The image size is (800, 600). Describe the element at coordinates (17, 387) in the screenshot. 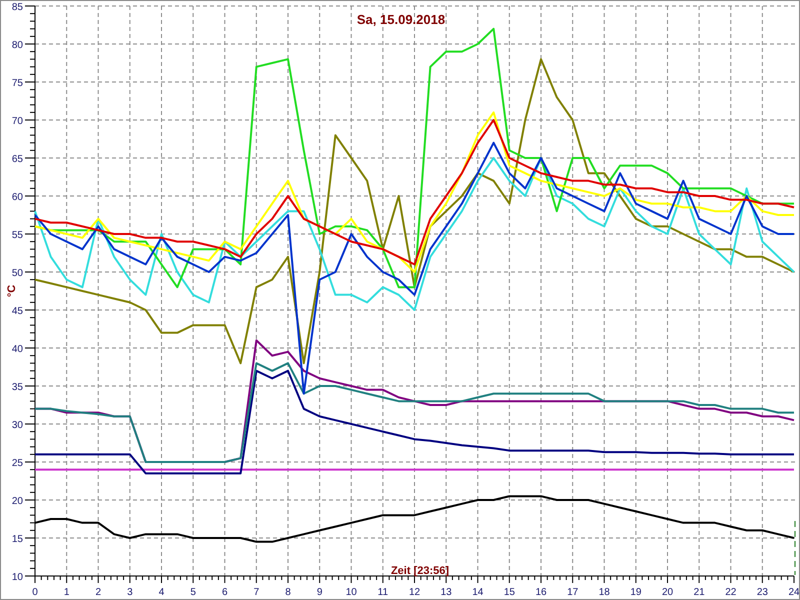

I see `axis-tick-label: 35` at that location.